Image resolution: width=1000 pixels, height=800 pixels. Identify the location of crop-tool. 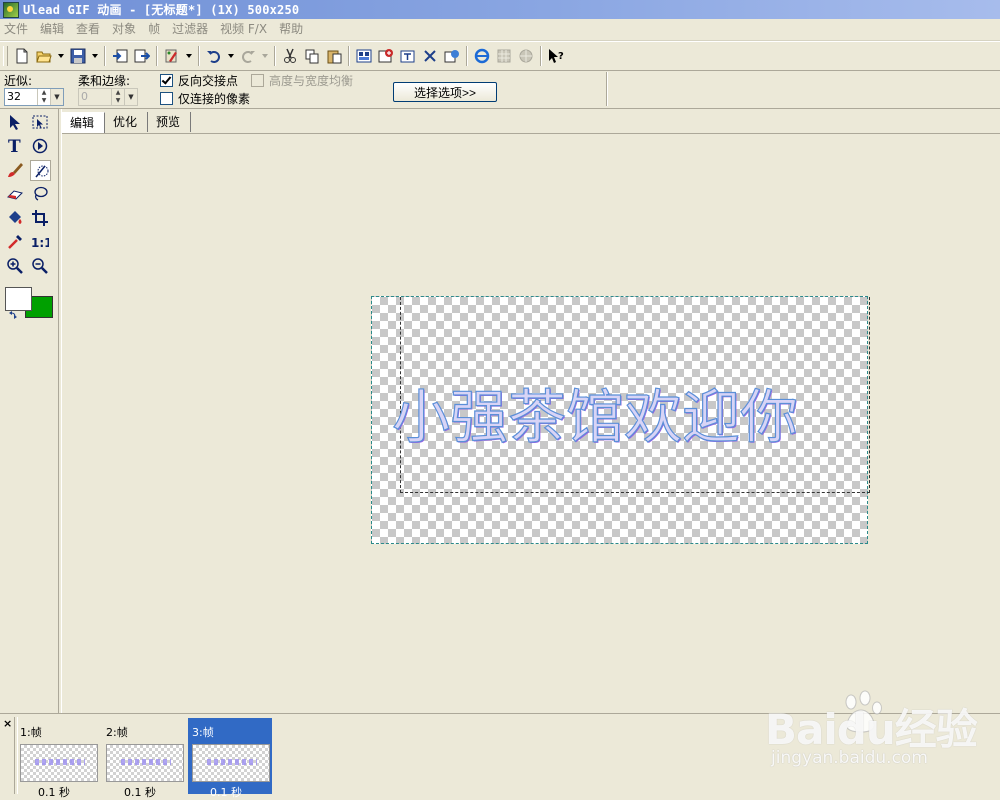
(40, 218).